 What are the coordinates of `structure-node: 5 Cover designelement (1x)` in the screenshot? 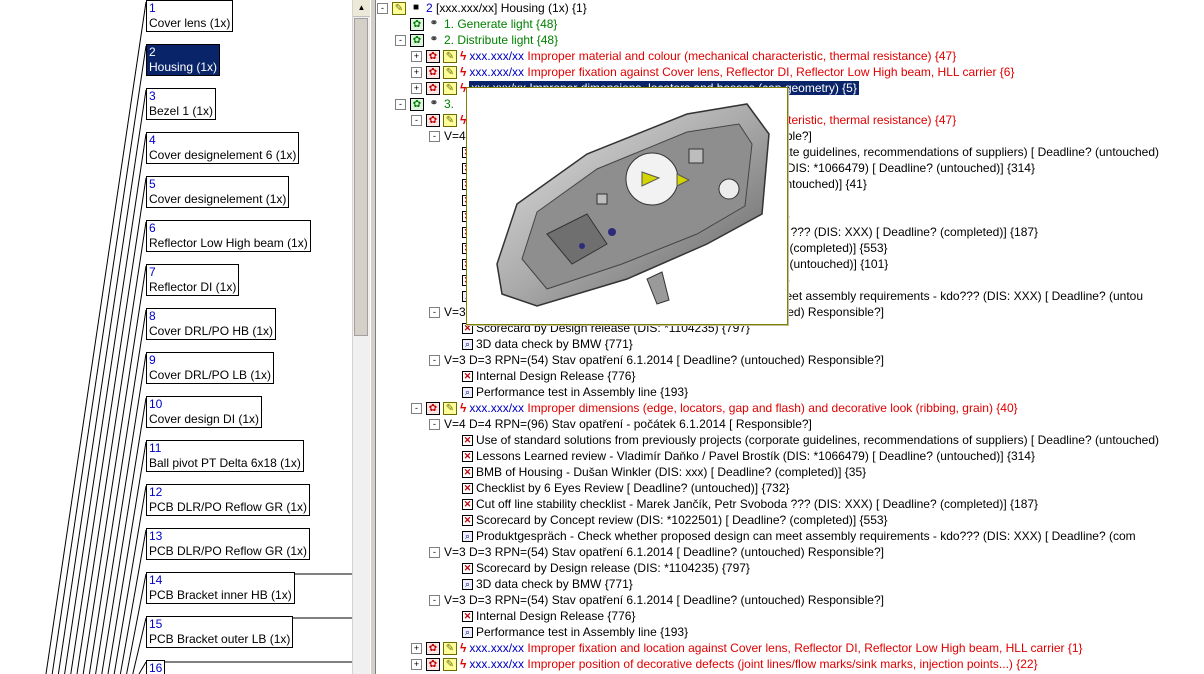 It's located at (218, 192).